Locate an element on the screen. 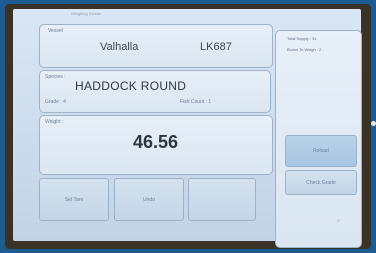 The image size is (376, 253). set-tare-button: Set Tare is located at coordinates (74, 199).